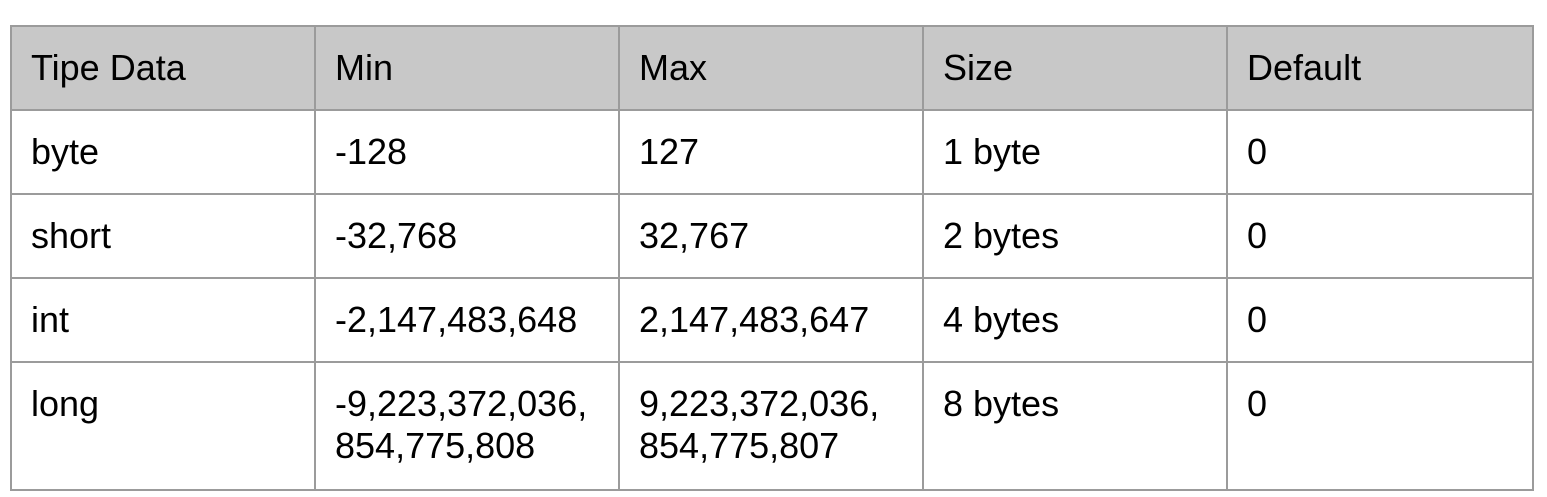  Describe the element at coordinates (163, 236) in the screenshot. I see `cell-type: short` at that location.